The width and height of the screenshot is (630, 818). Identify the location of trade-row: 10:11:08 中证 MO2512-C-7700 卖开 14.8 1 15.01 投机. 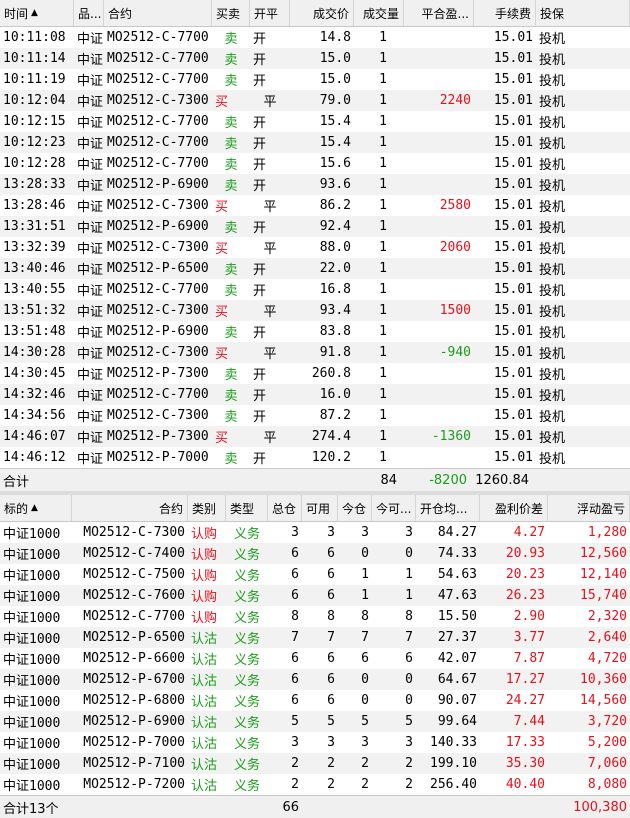
(315, 37).